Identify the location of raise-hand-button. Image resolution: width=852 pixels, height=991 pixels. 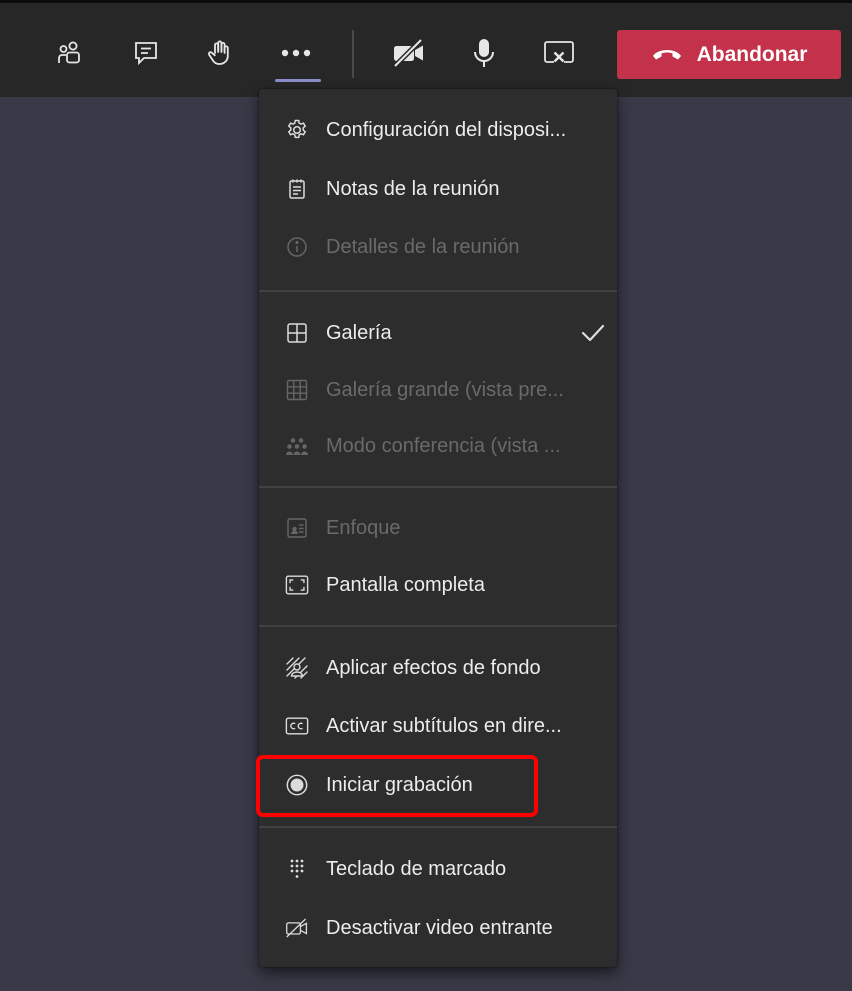
(220, 53).